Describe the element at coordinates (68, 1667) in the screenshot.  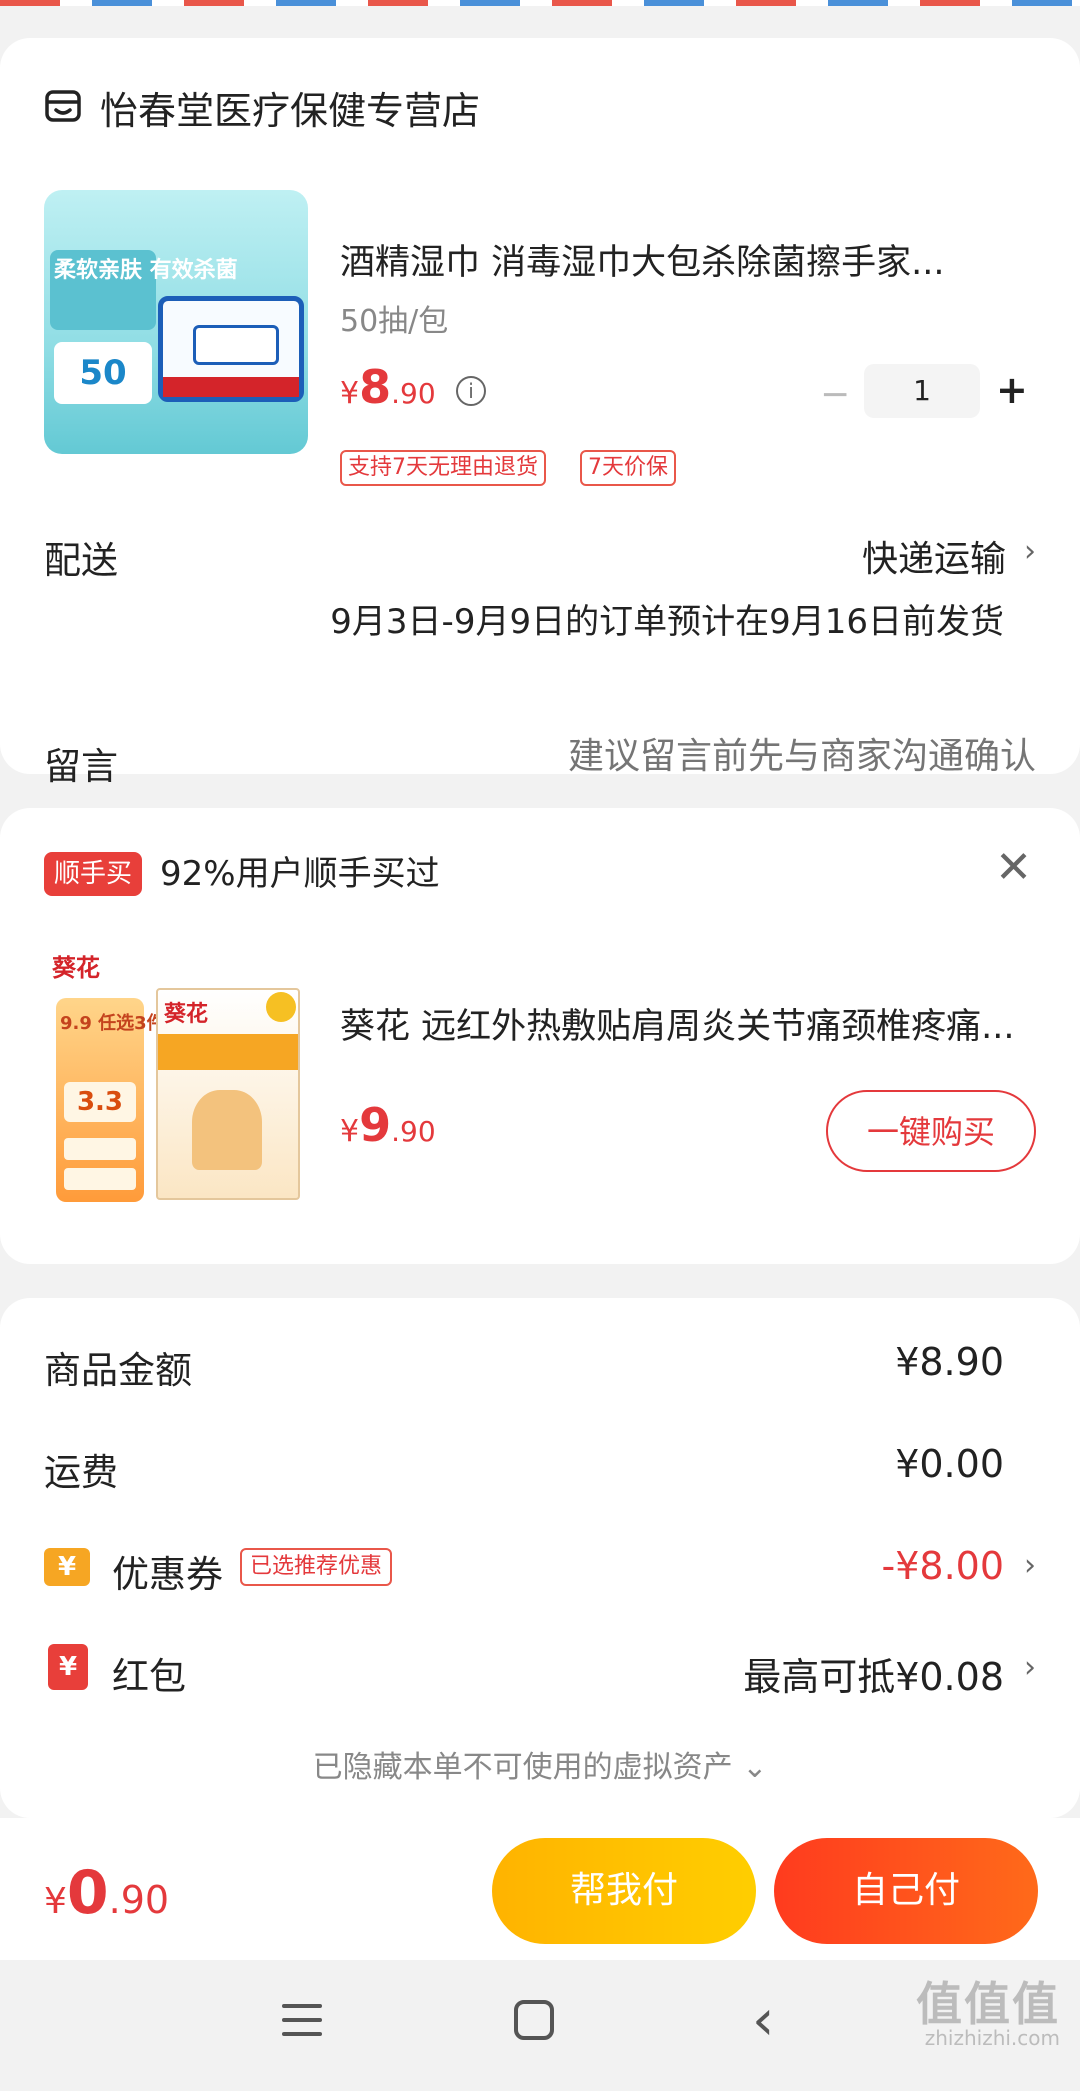
I see `red-packet-icon: ¥` at that location.